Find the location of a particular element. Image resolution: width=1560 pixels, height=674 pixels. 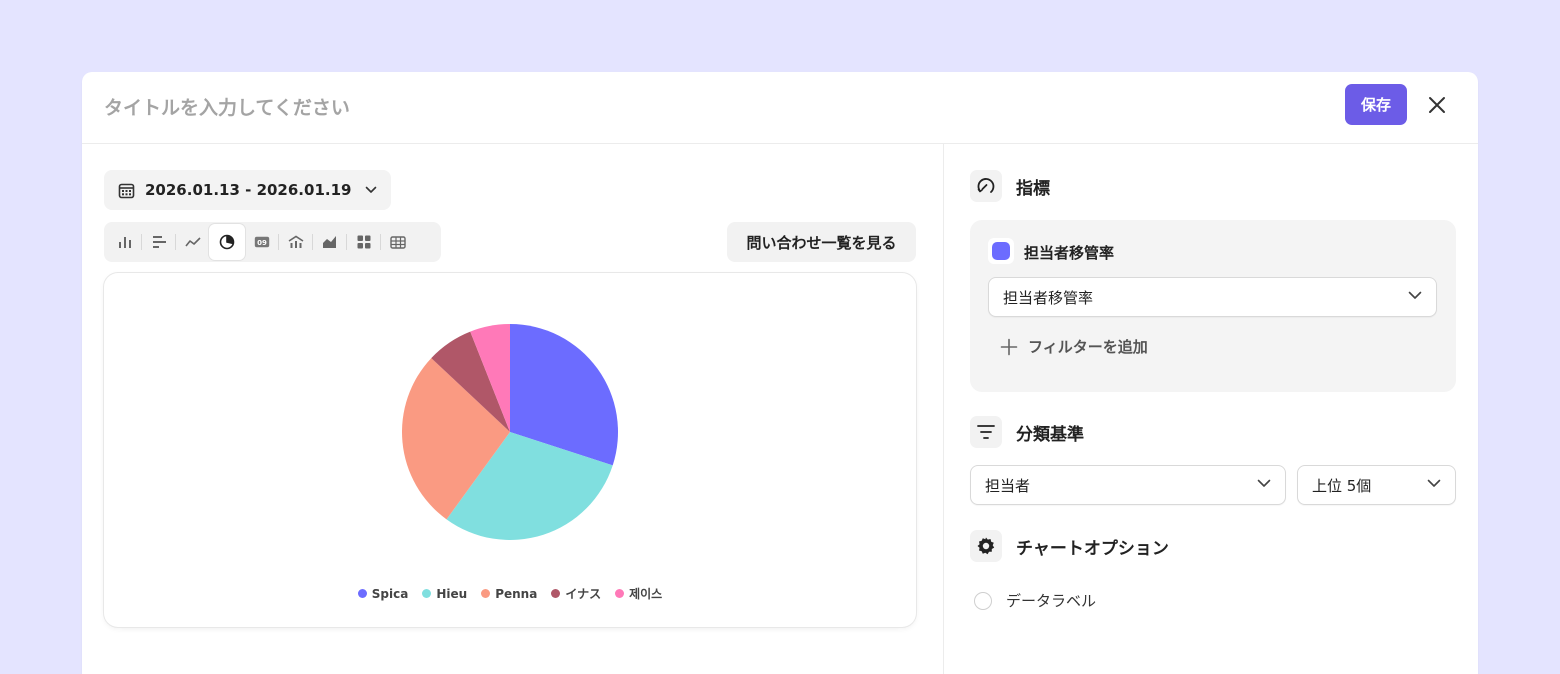

view-inquiries-button: 問い合わせ一覧を見る is located at coordinates (821, 242).